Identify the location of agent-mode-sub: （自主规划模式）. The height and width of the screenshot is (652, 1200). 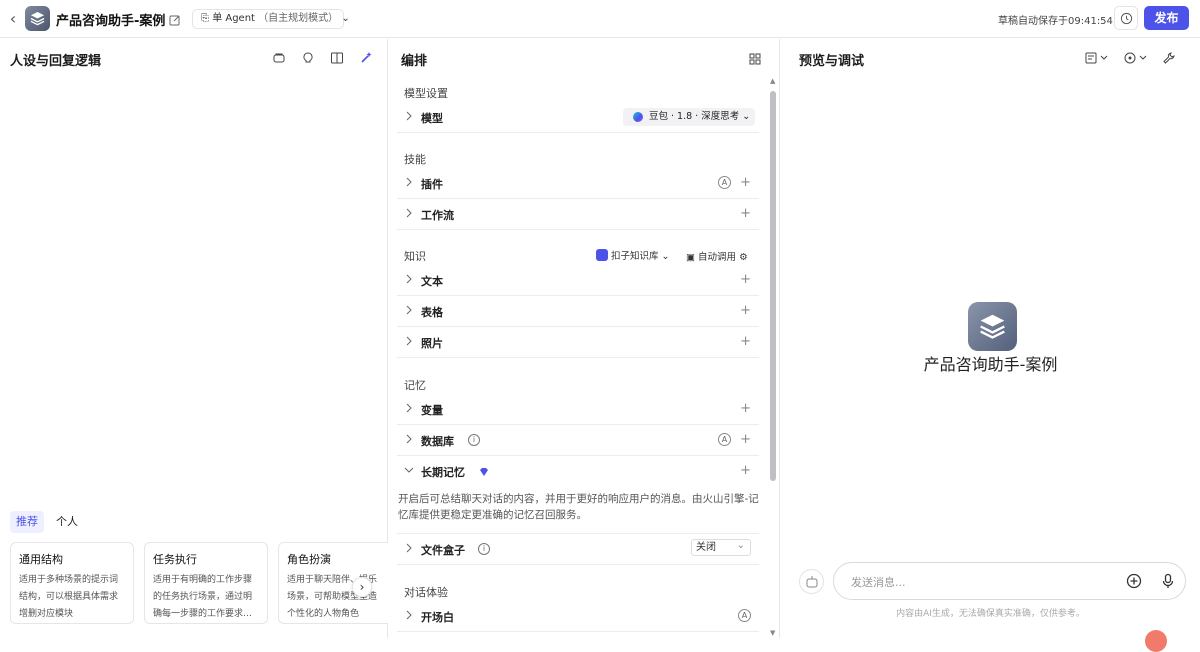
(298, 18).